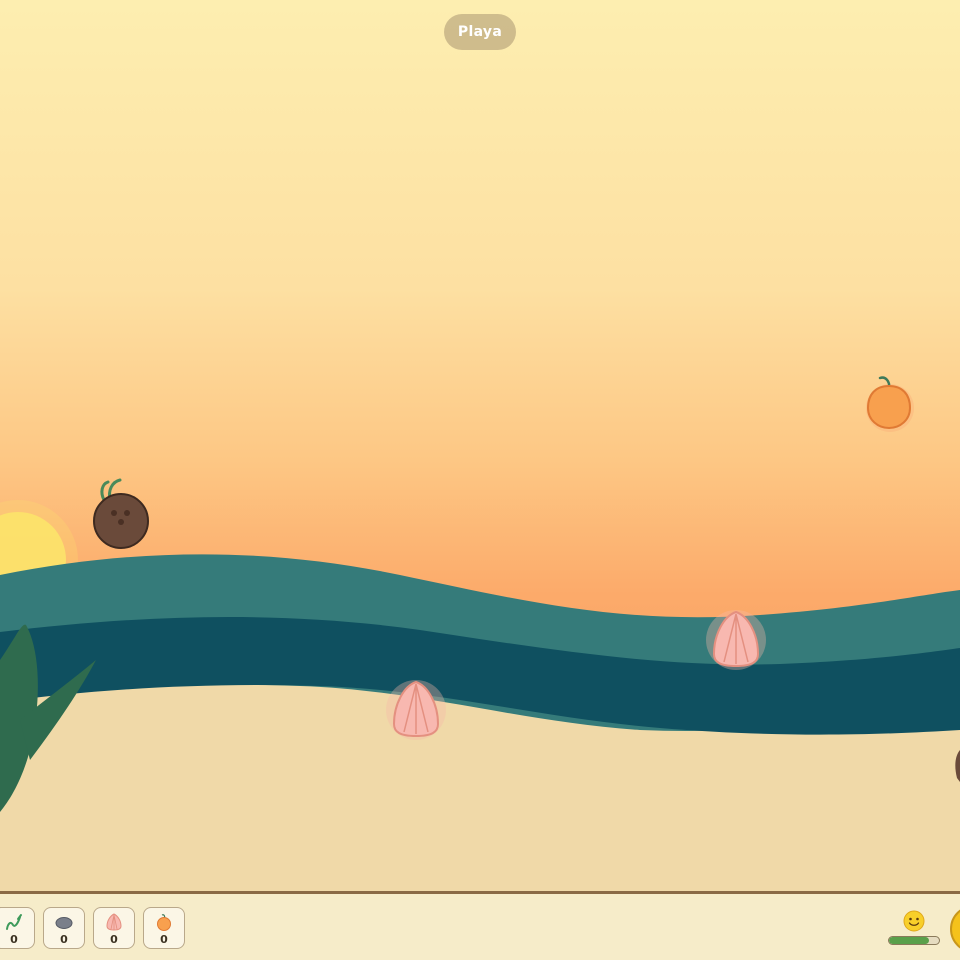 The width and height of the screenshot is (960, 960). Describe the element at coordinates (955, 929) in the screenshot. I see `action-button` at that location.